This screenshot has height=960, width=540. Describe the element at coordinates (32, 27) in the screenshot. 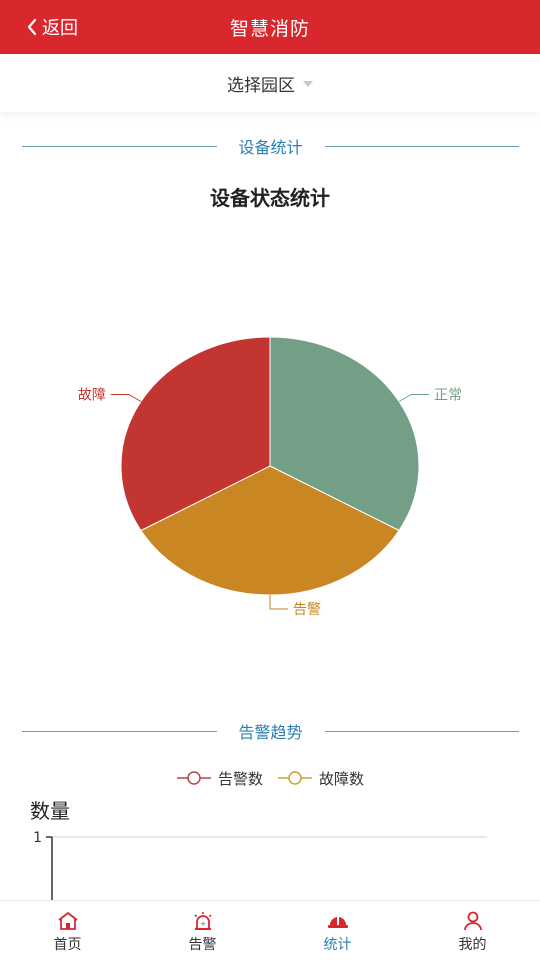

I see `chevron-left-icon` at that location.